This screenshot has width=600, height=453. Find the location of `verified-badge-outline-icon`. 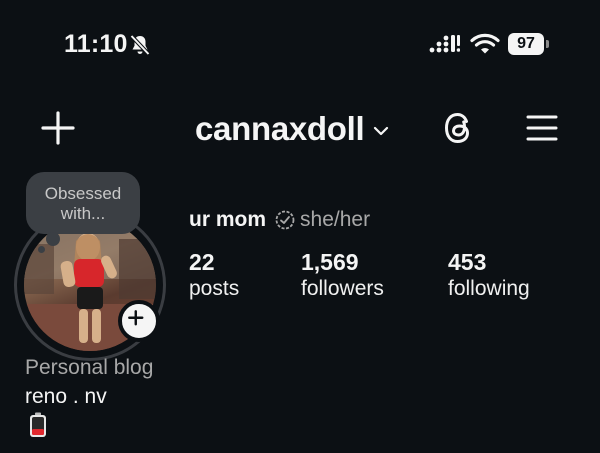

verified-badge-outline-icon is located at coordinates (285, 220).